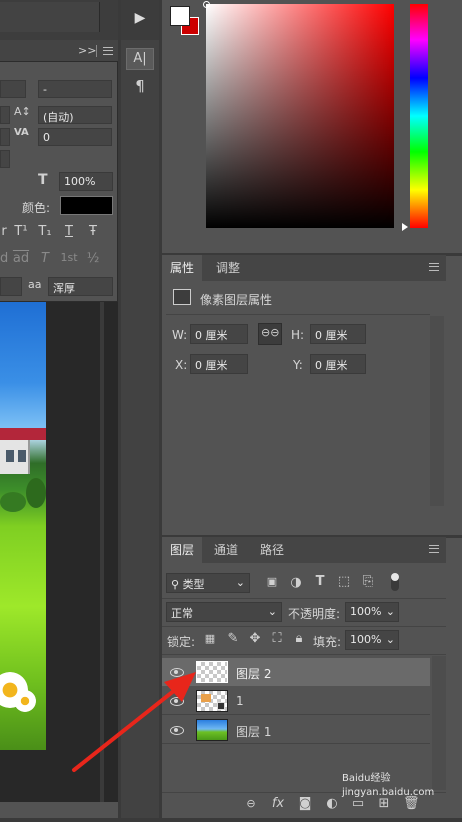 This screenshot has height=822, width=462. Describe the element at coordinates (272, 550) in the screenshot. I see `tab-paths: 路径` at that location.